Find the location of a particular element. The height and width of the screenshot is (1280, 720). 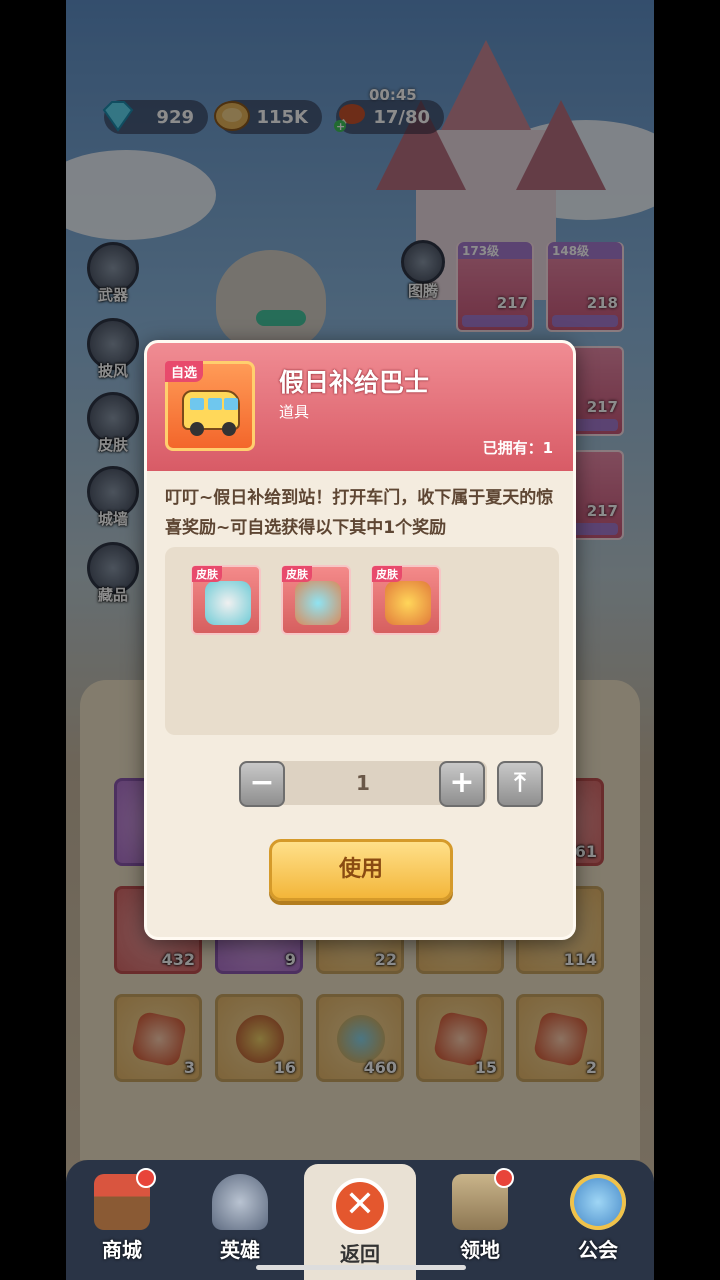

nav-guild: 公会 is located at coordinates (598, 1220).